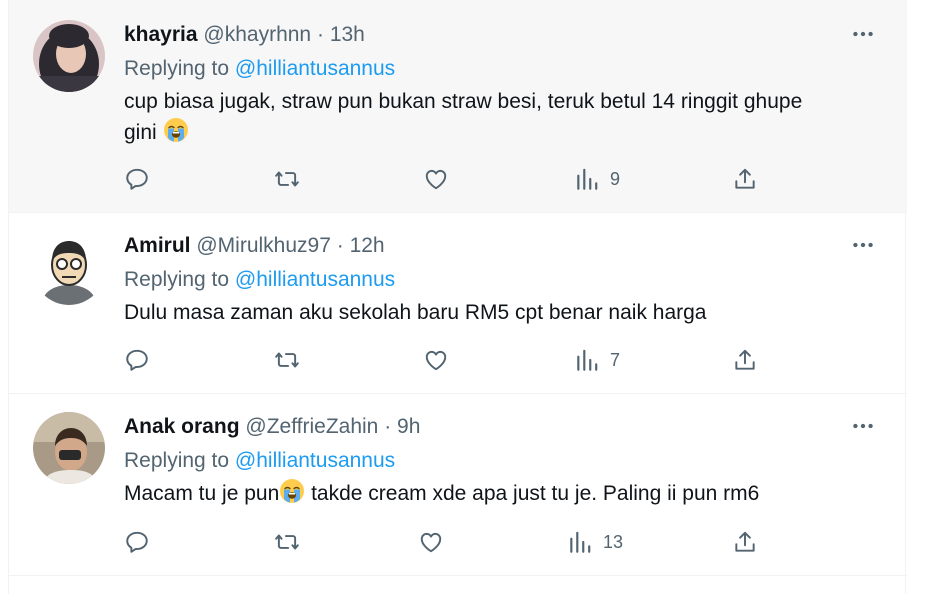 The height and width of the screenshot is (594, 925). Describe the element at coordinates (454, 542) in the screenshot. I see `action-bar: 13` at that location.